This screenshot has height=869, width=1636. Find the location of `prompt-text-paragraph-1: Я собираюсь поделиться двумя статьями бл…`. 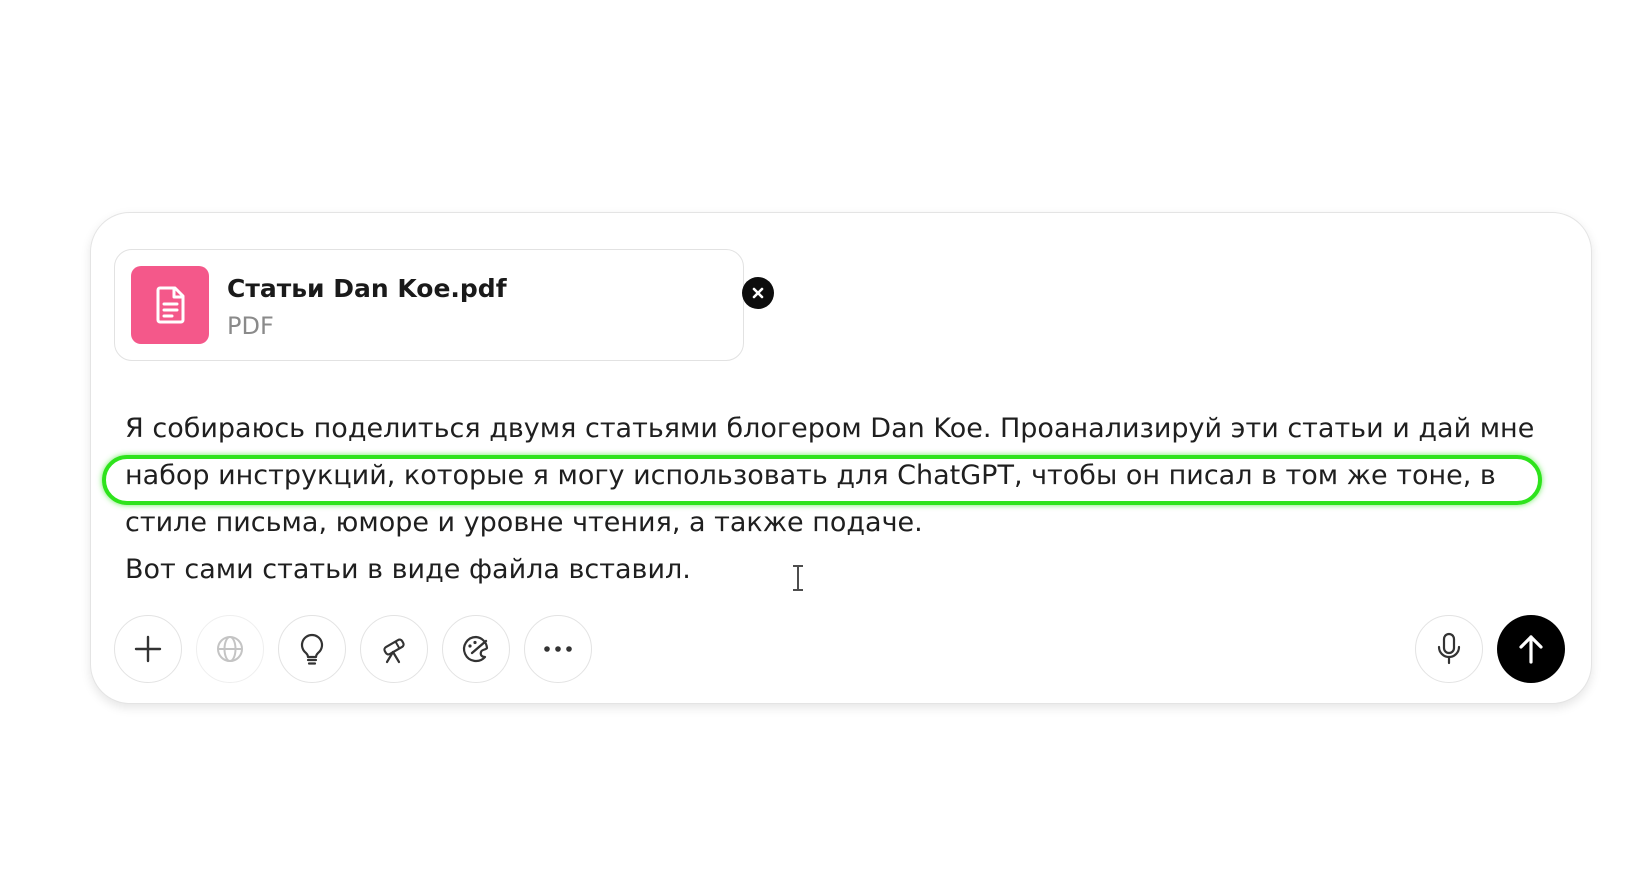

prompt-text-paragraph-1: Я собираюсь поделиться двумя статьями бл… is located at coordinates (830, 475).